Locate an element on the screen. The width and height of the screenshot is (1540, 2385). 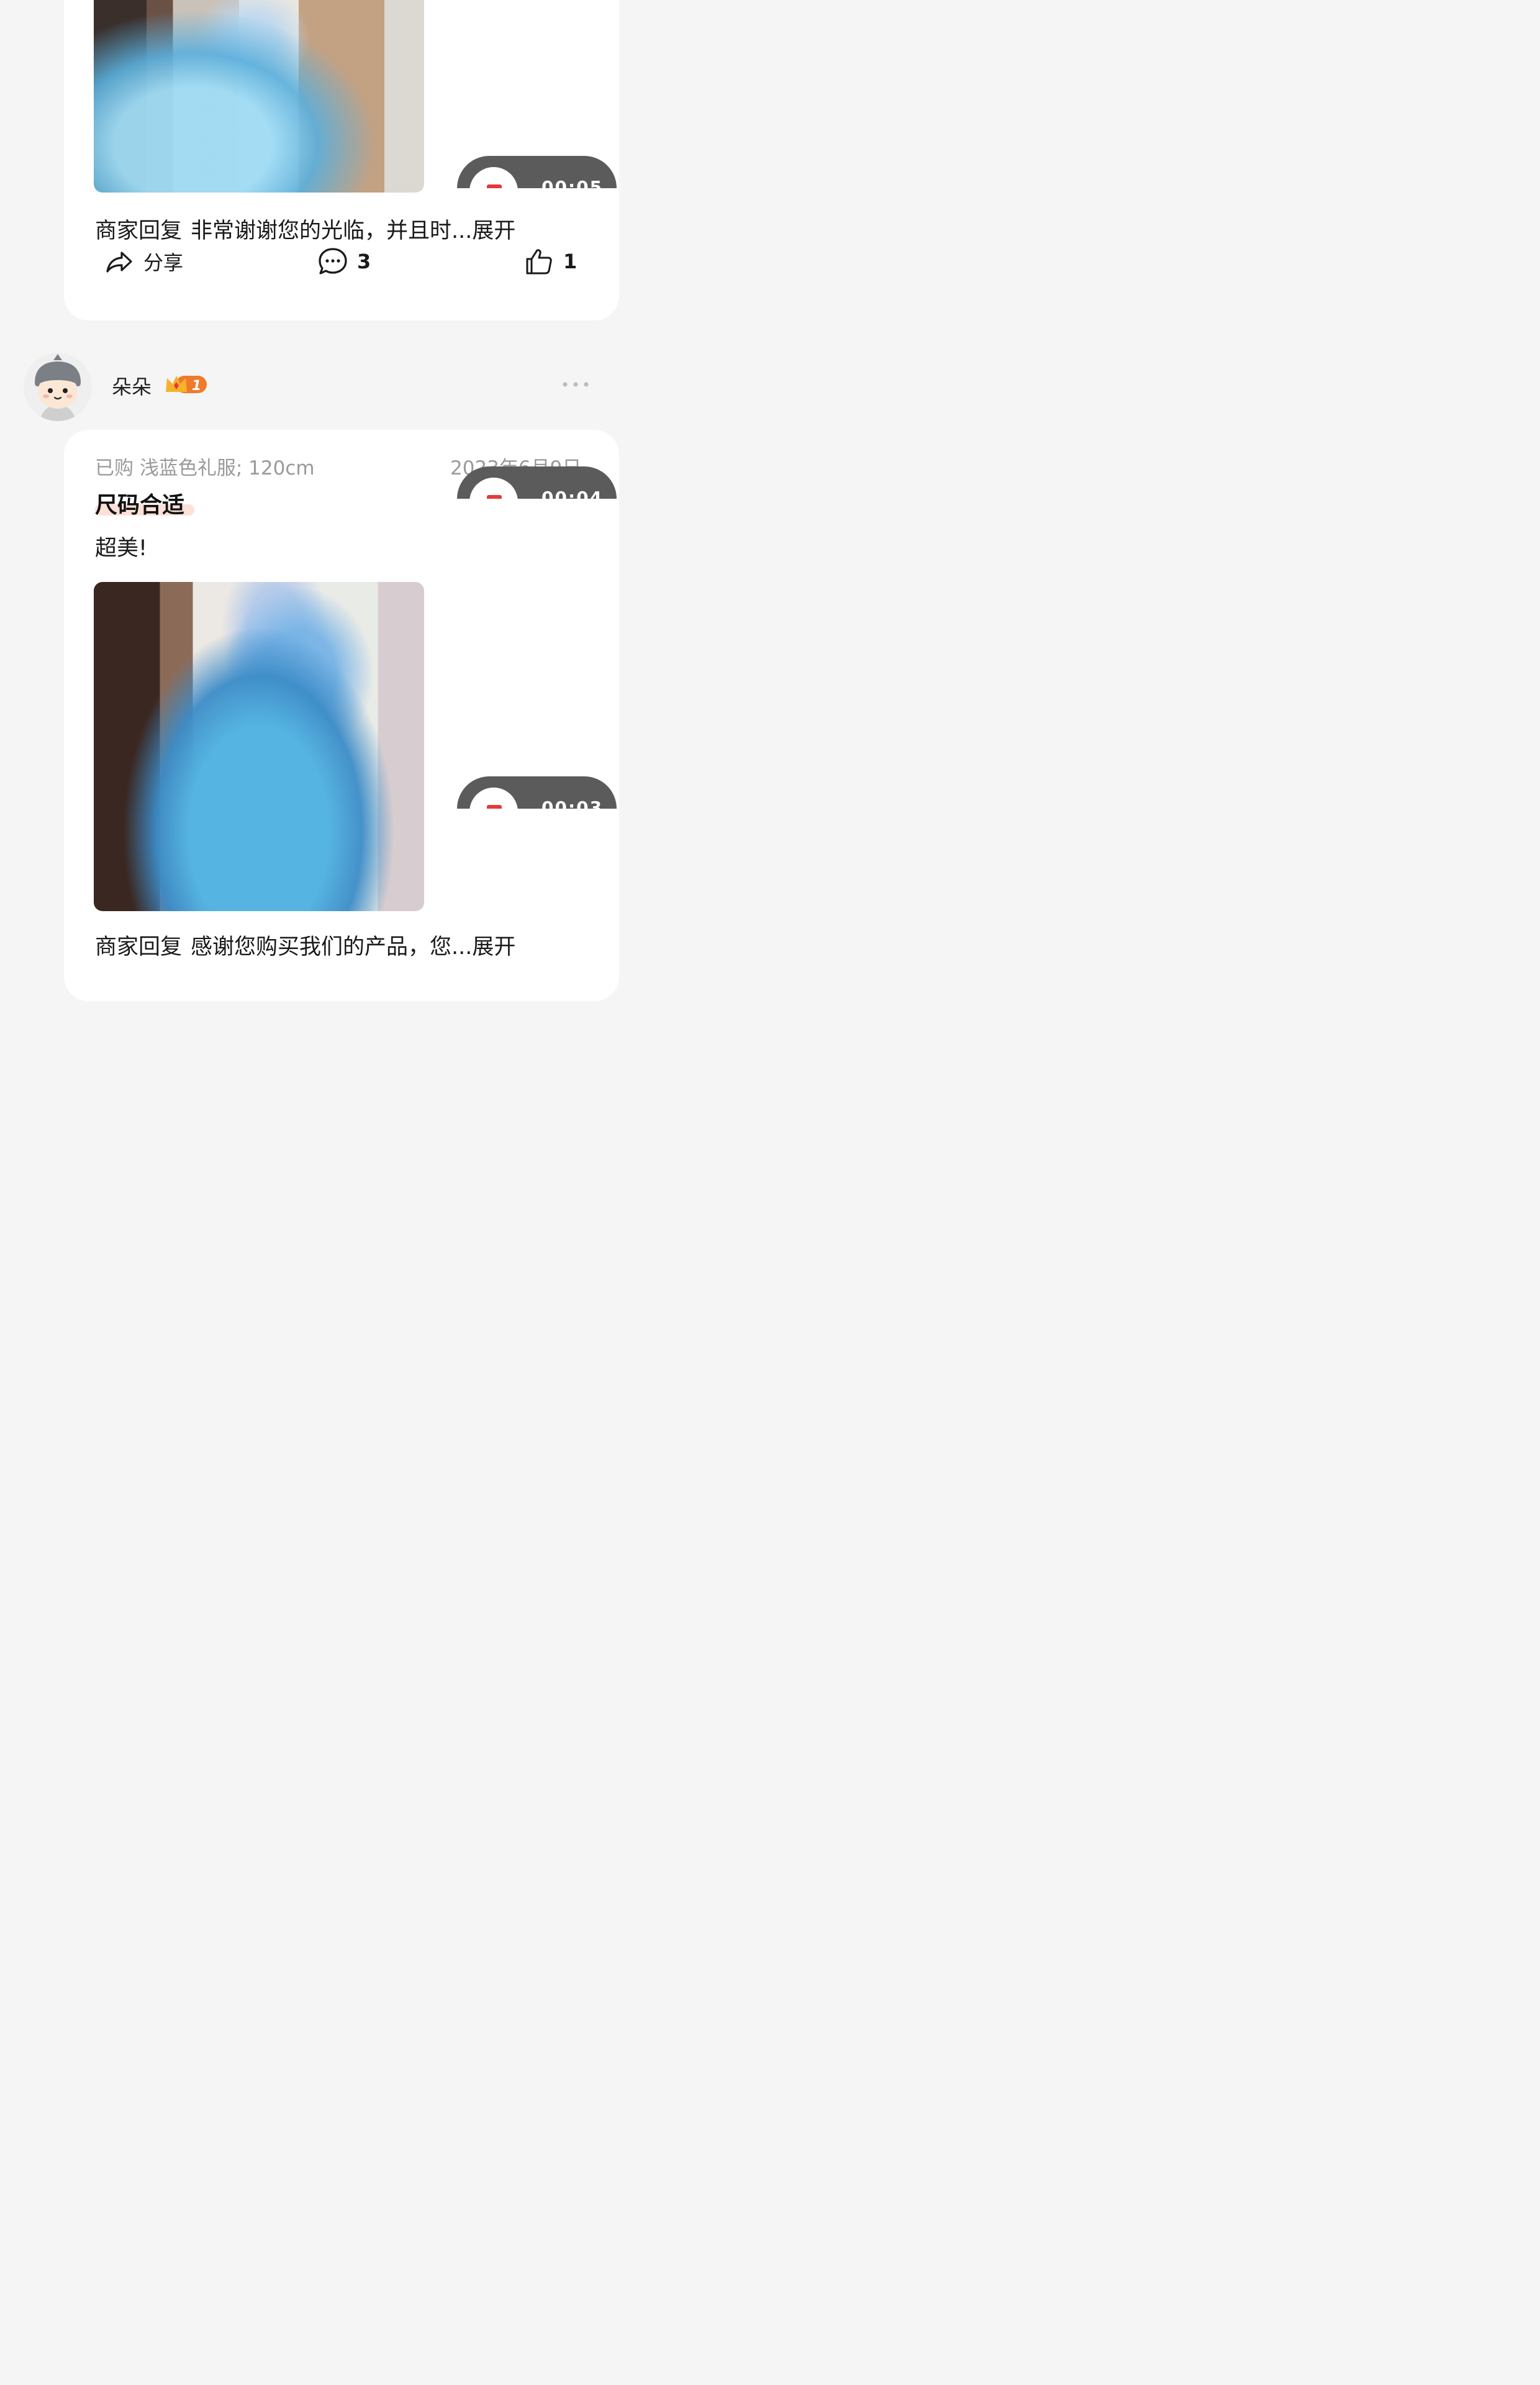
share-button: 分享 is located at coordinates (143, 262).